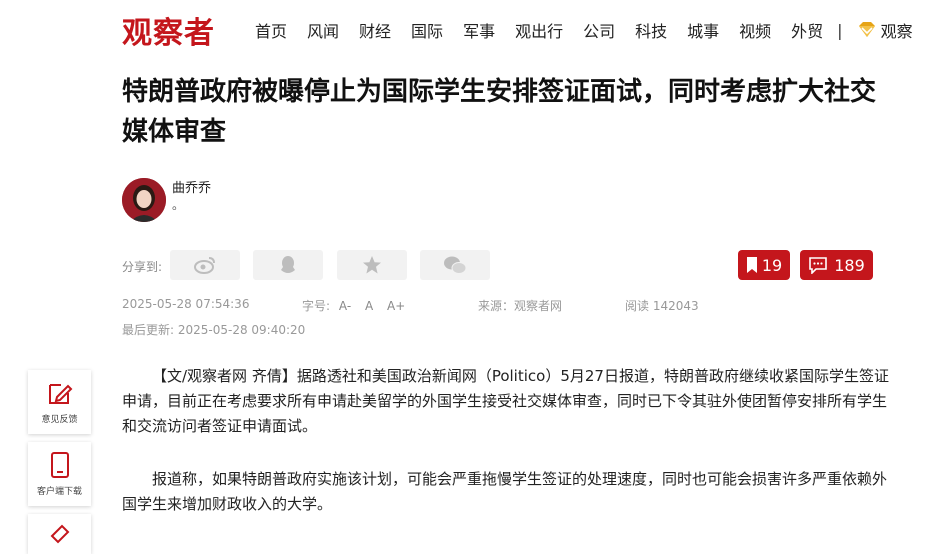 The height and width of the screenshot is (554, 928). What do you see at coordinates (60, 393) in the screenshot?
I see `edit-icon` at bounding box center [60, 393].